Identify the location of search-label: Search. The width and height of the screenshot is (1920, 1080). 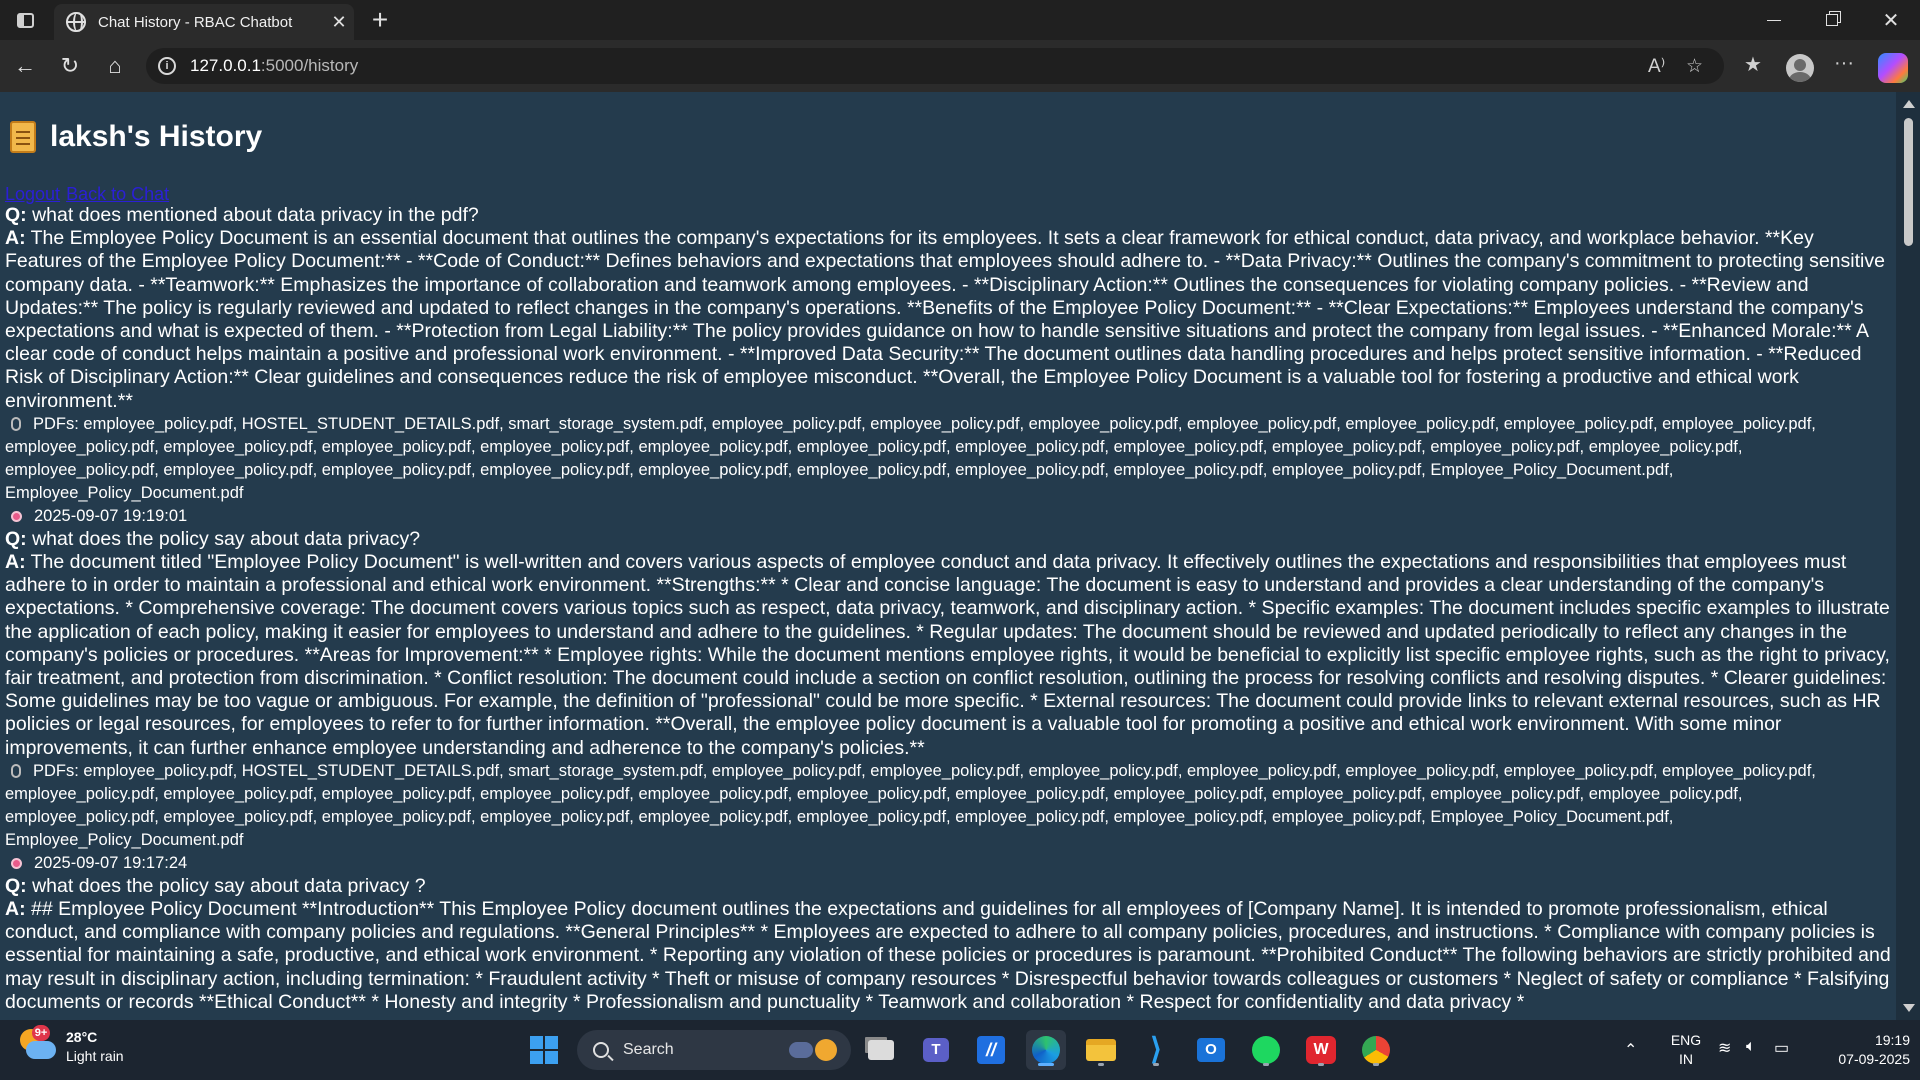
(648, 1049).